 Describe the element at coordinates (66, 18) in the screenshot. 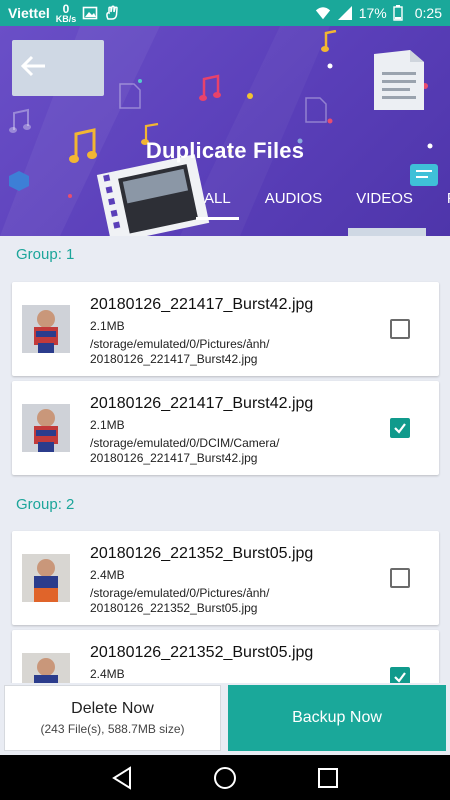

I see `network-speed-unit: KB/s` at that location.